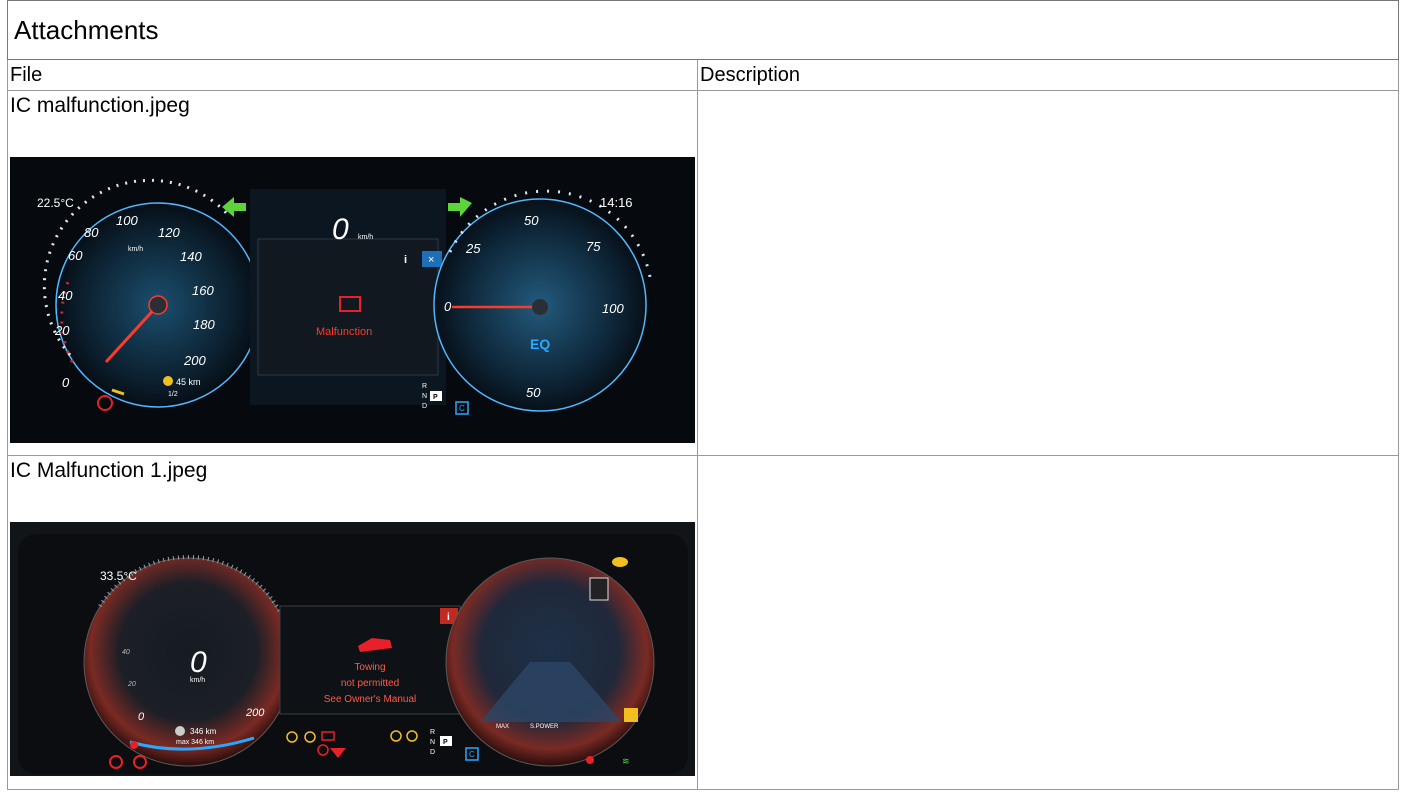 The height and width of the screenshot is (798, 1403). Describe the element at coordinates (173, 394) in the screenshot. I see `fuel-fraction: 1/2` at that location.